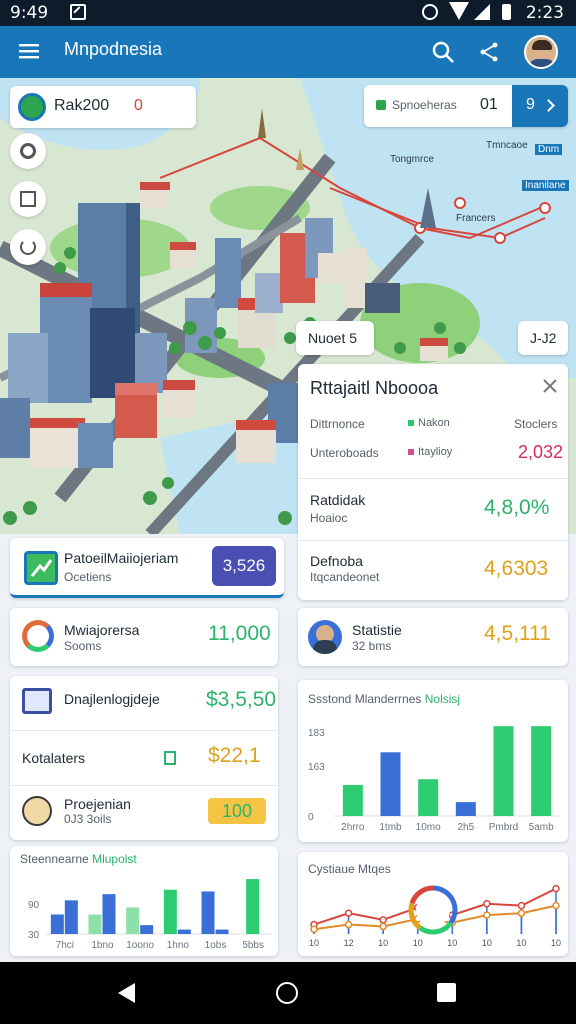 The image size is (576, 1024). What do you see at coordinates (234, 755) in the screenshot?
I see `list-item-value: $22,1` at bounding box center [234, 755].